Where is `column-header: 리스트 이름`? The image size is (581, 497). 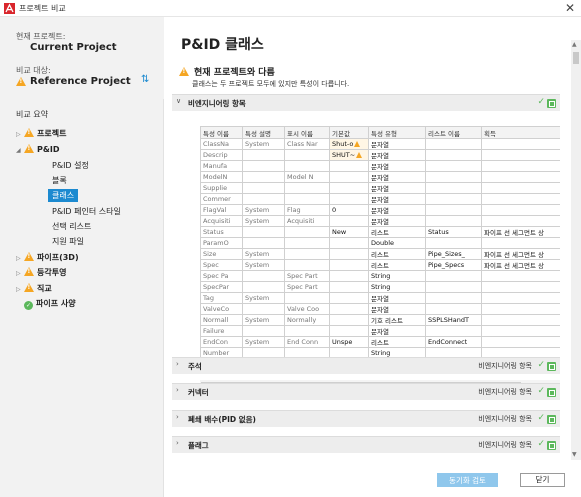 column-header: 리스트 이름 is located at coordinates (453, 132).